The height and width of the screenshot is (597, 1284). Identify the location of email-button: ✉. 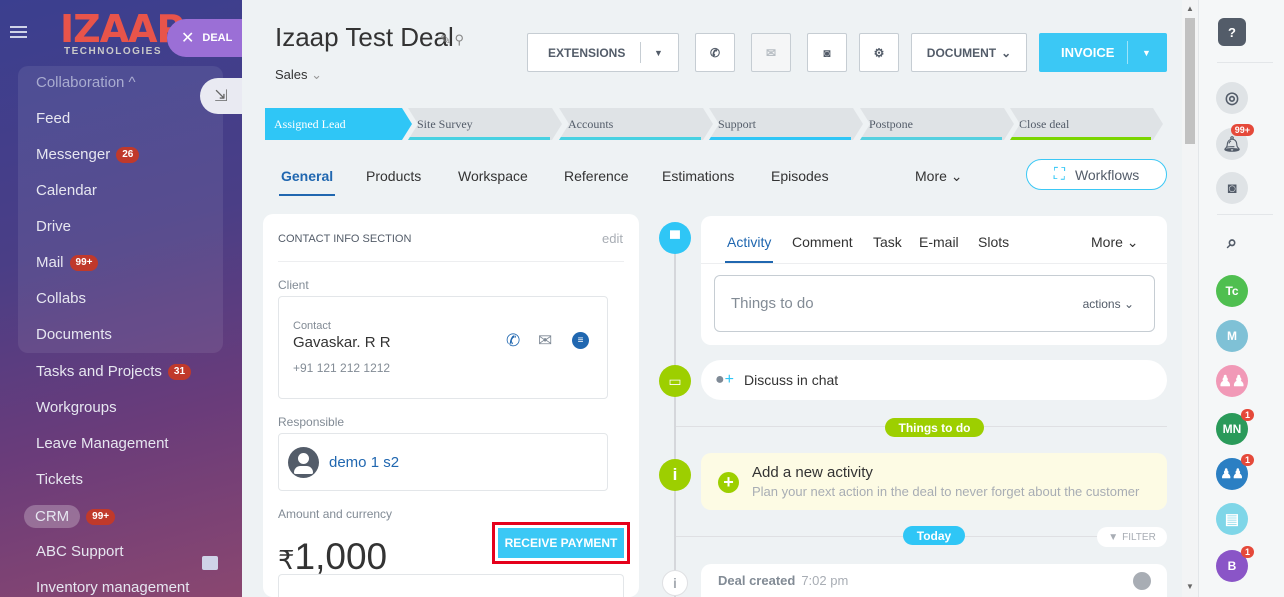
(771, 52).